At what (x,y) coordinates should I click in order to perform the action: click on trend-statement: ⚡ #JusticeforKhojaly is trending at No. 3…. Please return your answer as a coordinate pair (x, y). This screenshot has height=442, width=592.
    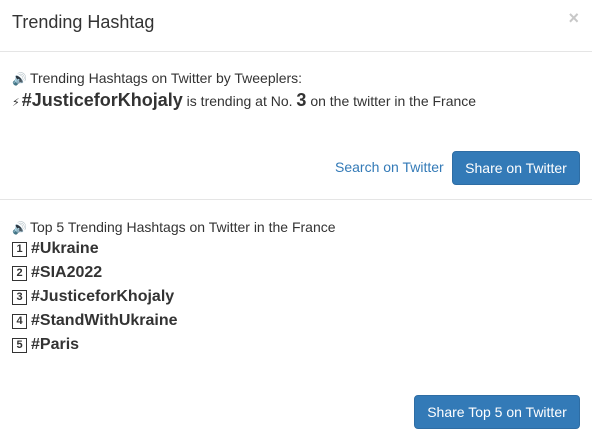
    Looking at the image, I should click on (244, 101).